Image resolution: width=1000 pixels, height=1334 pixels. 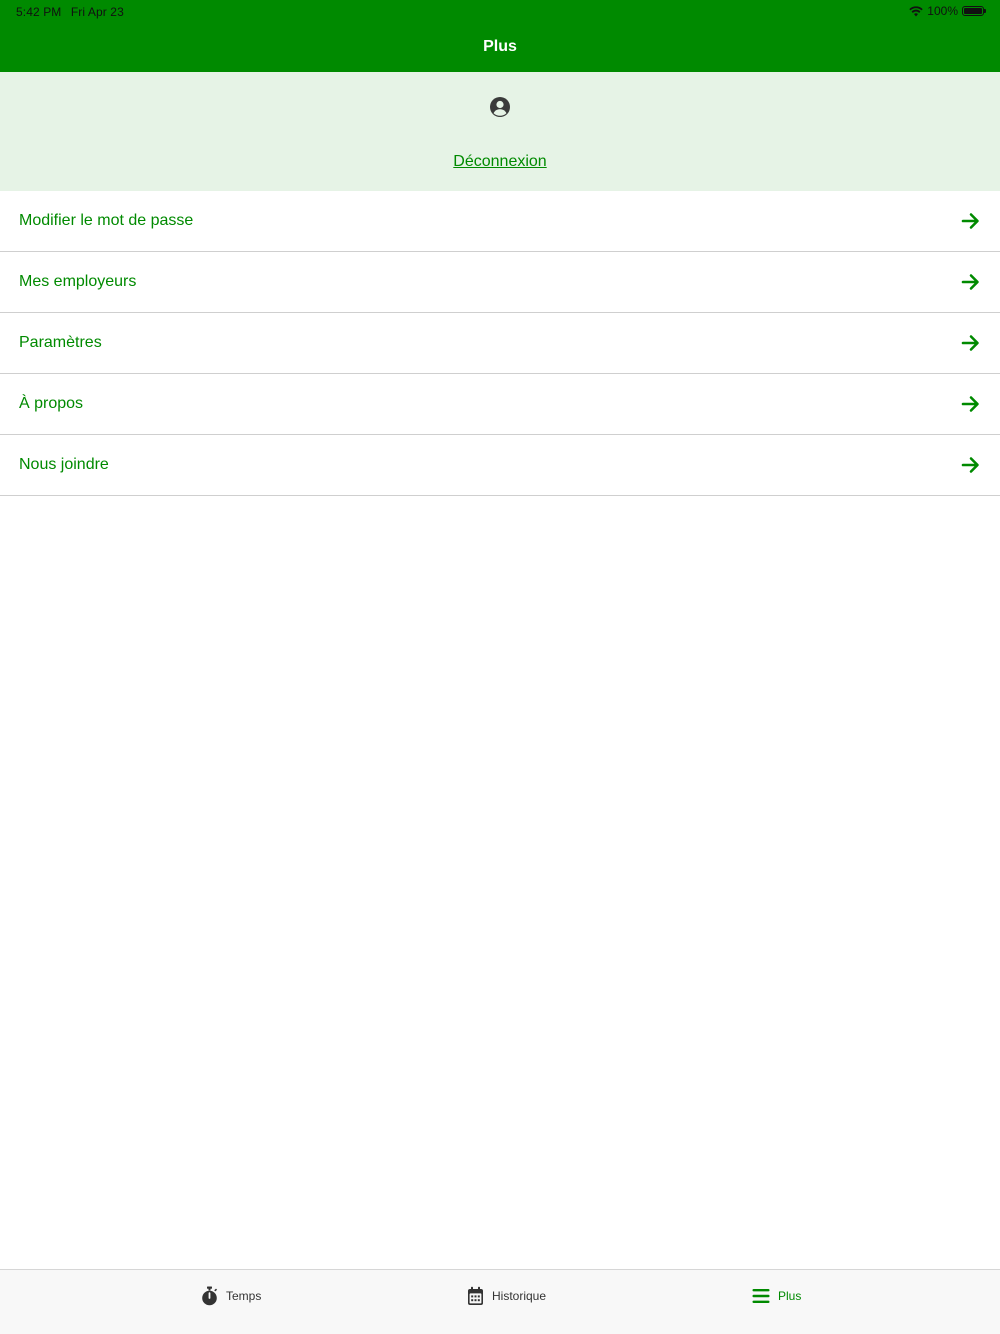 I want to click on tab-label: Historique, so click(x=519, y=1296).